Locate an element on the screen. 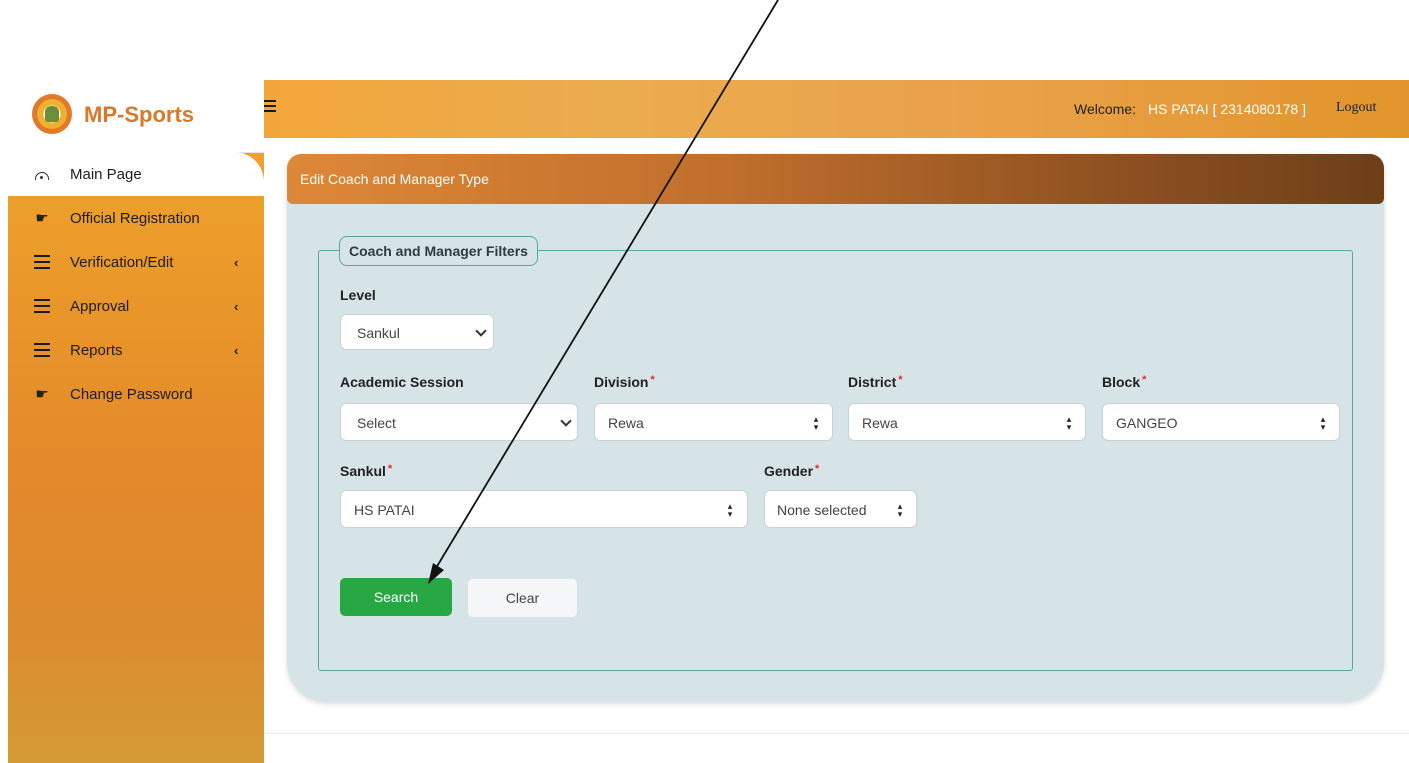 Image resolution: width=1409 pixels, height=763 pixels. page-title: Edit Coach and Manager Type is located at coordinates (394, 179).